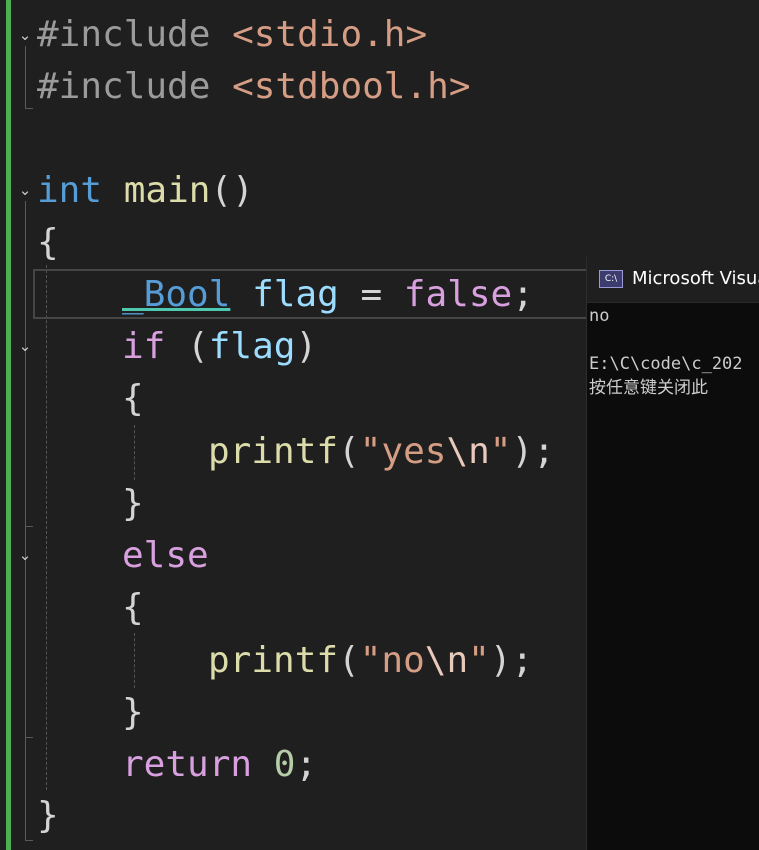 Image resolution: width=759 pixels, height=850 pixels. What do you see at coordinates (371, 294) in the screenshot?
I see `assignment-operator: =` at bounding box center [371, 294].